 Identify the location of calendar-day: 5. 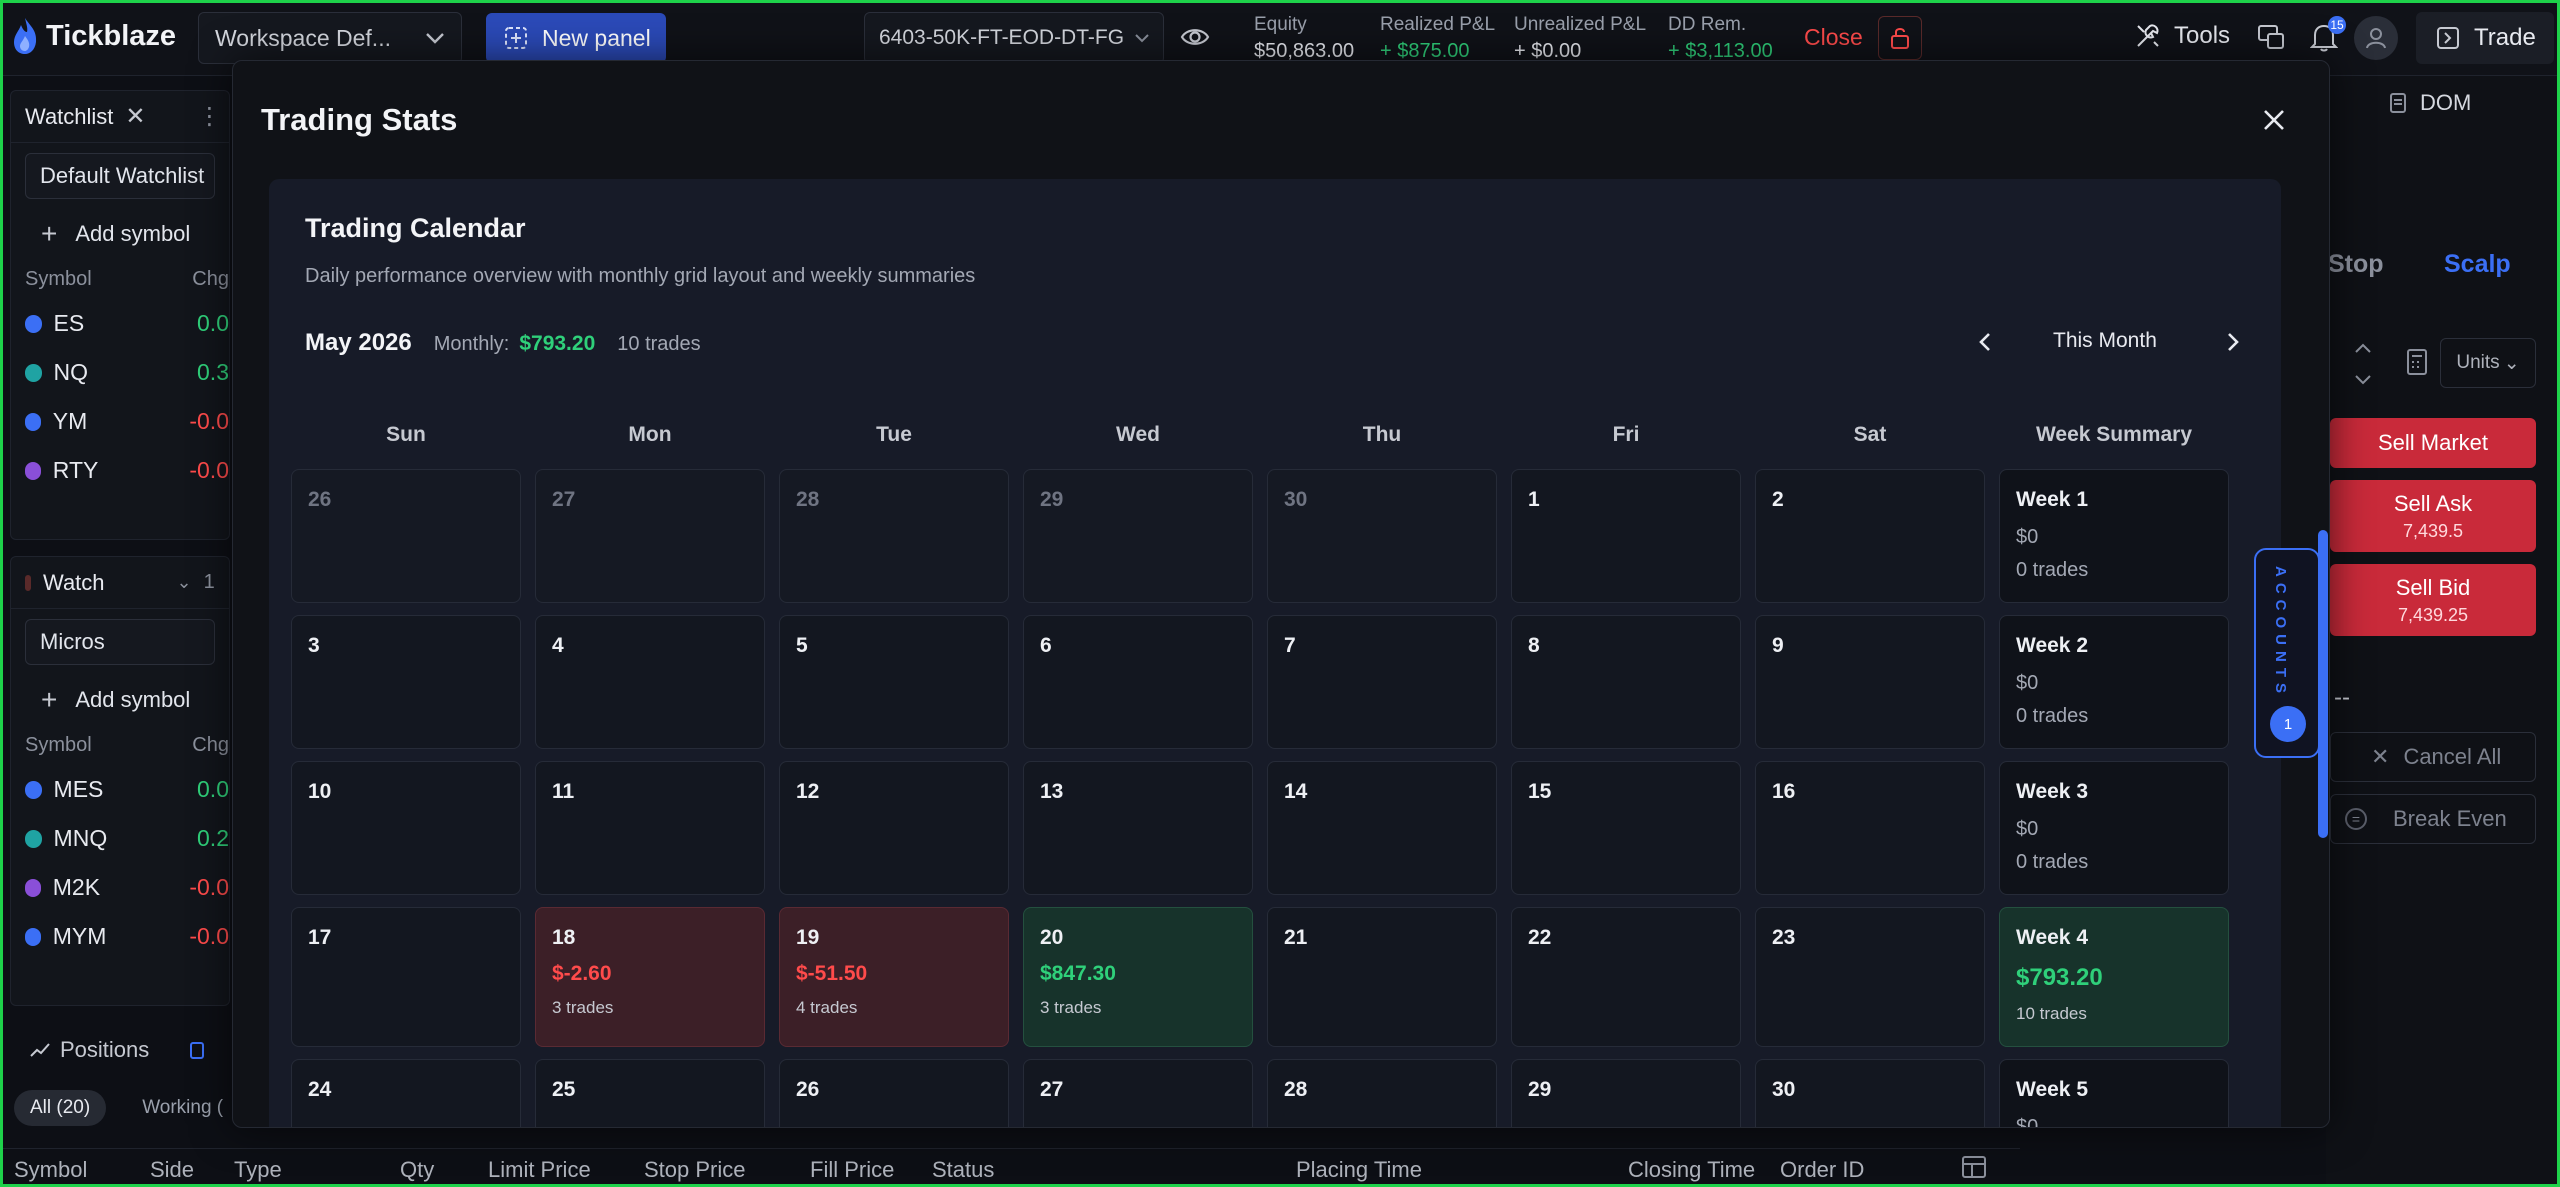
(894, 682).